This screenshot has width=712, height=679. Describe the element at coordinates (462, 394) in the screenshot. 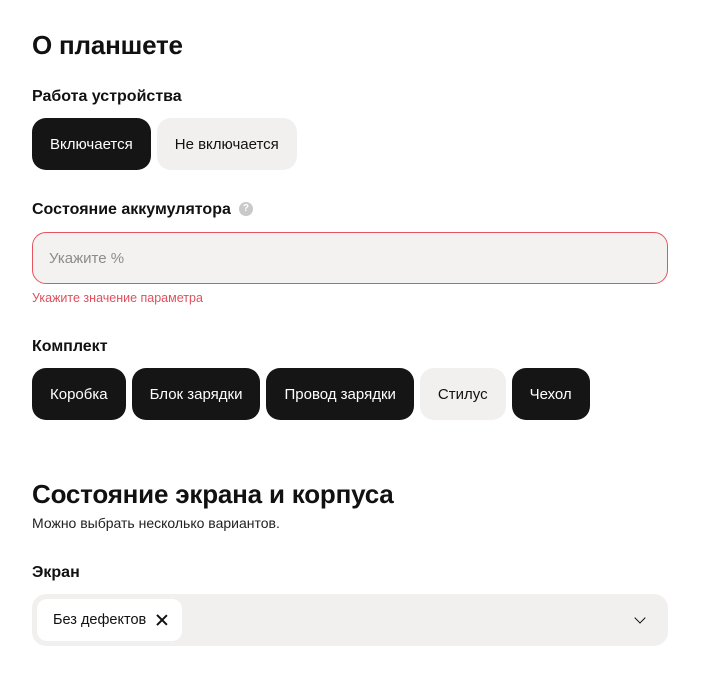

I see `kit-option-stylus: Стилус` at that location.